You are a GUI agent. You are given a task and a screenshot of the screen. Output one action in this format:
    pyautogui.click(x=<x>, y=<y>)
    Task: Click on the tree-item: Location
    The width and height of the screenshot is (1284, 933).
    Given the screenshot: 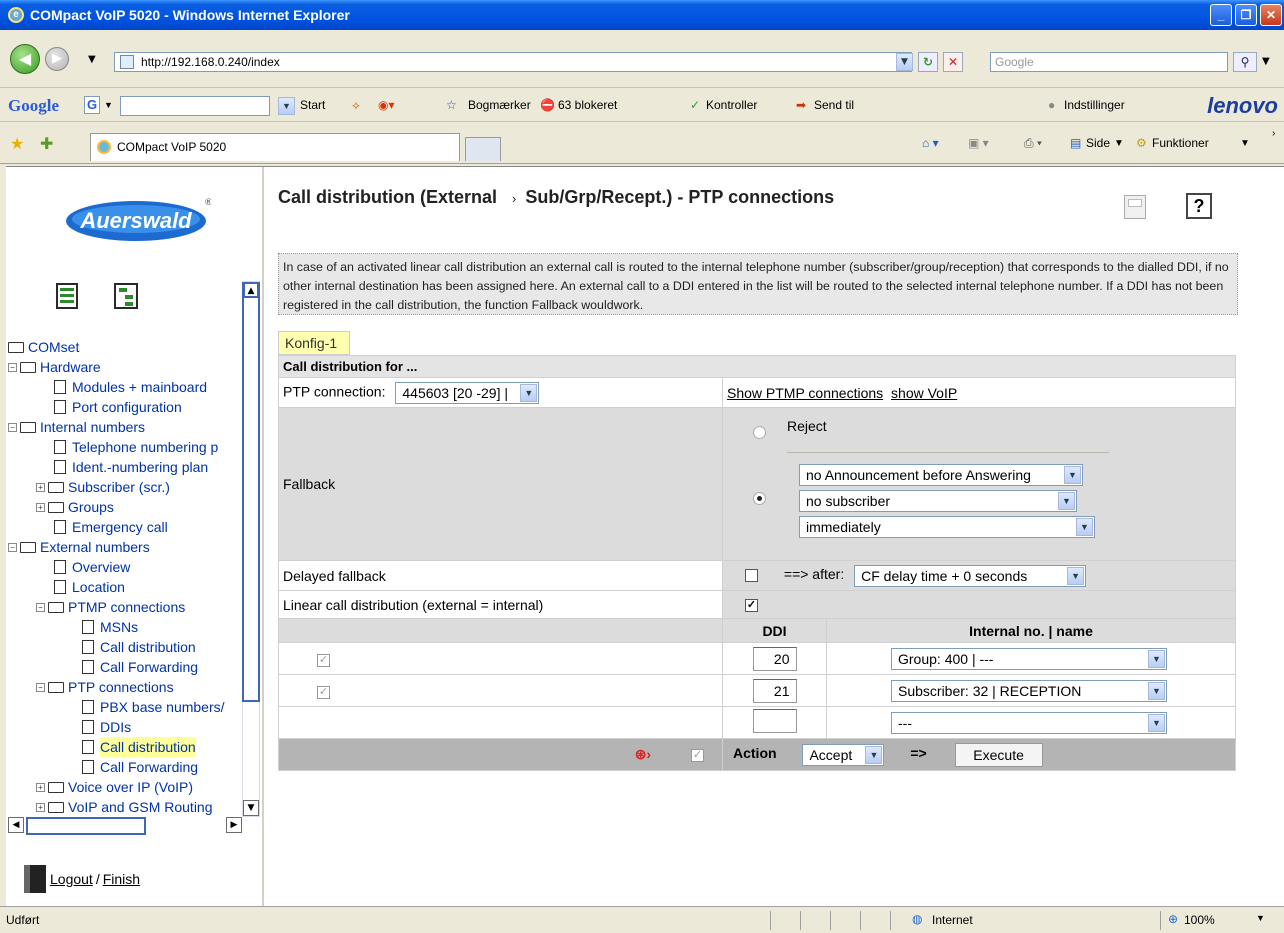 What is the action you would take?
    pyautogui.click(x=89, y=587)
    